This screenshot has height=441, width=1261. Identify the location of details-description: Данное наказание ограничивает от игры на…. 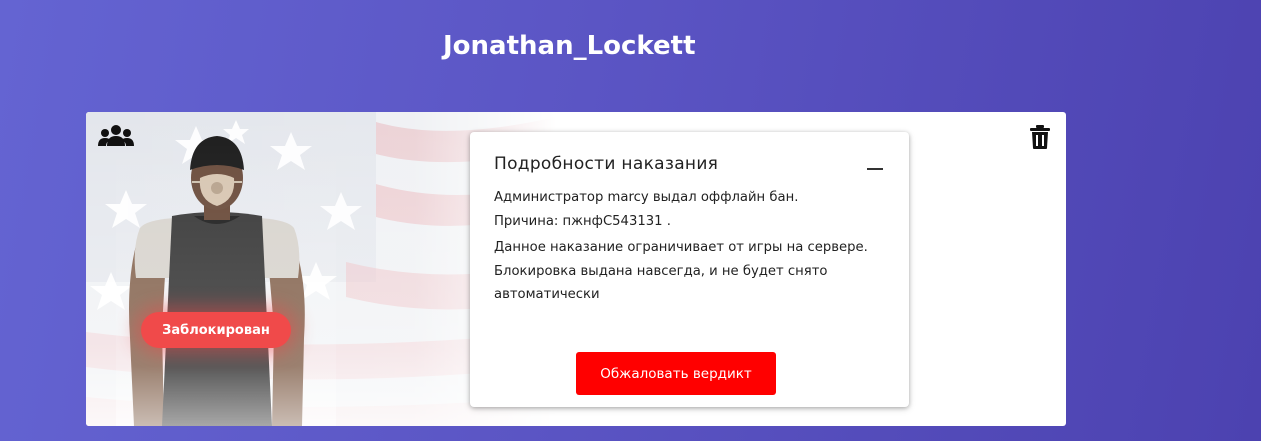
(681, 271).